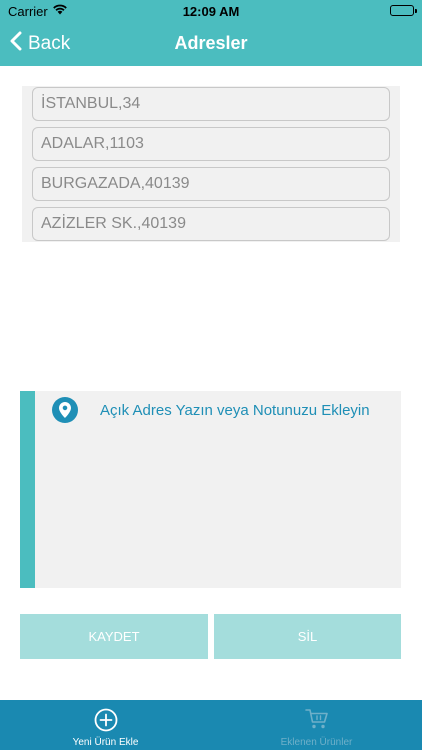 The image size is (422, 750). What do you see at coordinates (105, 742) in the screenshot?
I see `tab-add-product-label: Yeni Ürün Ekle` at bounding box center [105, 742].